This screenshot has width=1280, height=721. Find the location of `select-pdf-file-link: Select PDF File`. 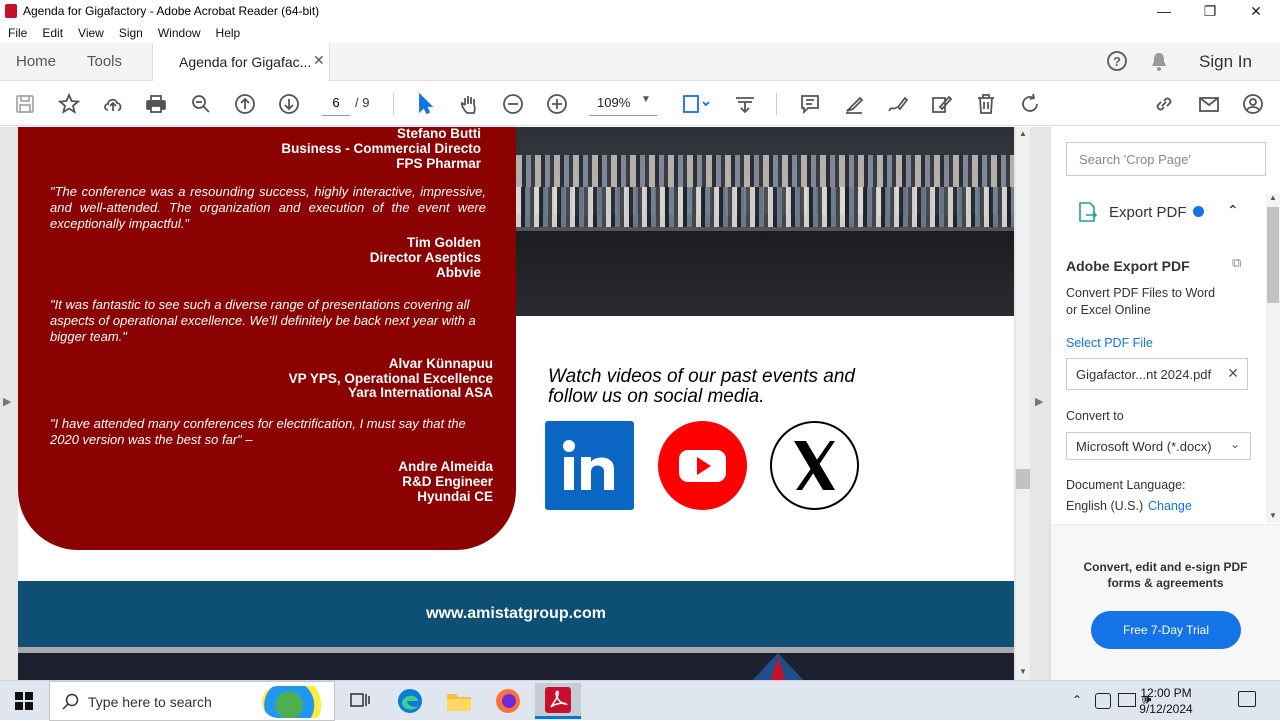

select-pdf-file-link: Select PDF File is located at coordinates (1109, 343).